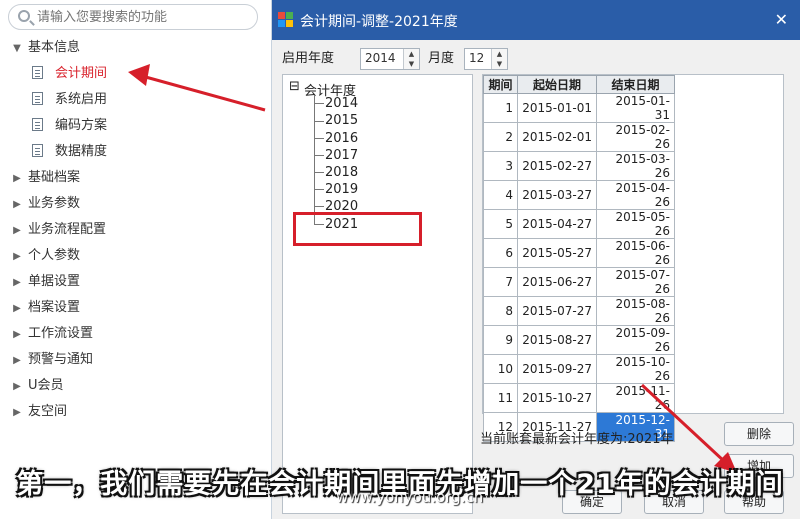 The width and height of the screenshot is (800, 519). What do you see at coordinates (54, 307) in the screenshot?
I see `group-label: 档案设置` at bounding box center [54, 307].